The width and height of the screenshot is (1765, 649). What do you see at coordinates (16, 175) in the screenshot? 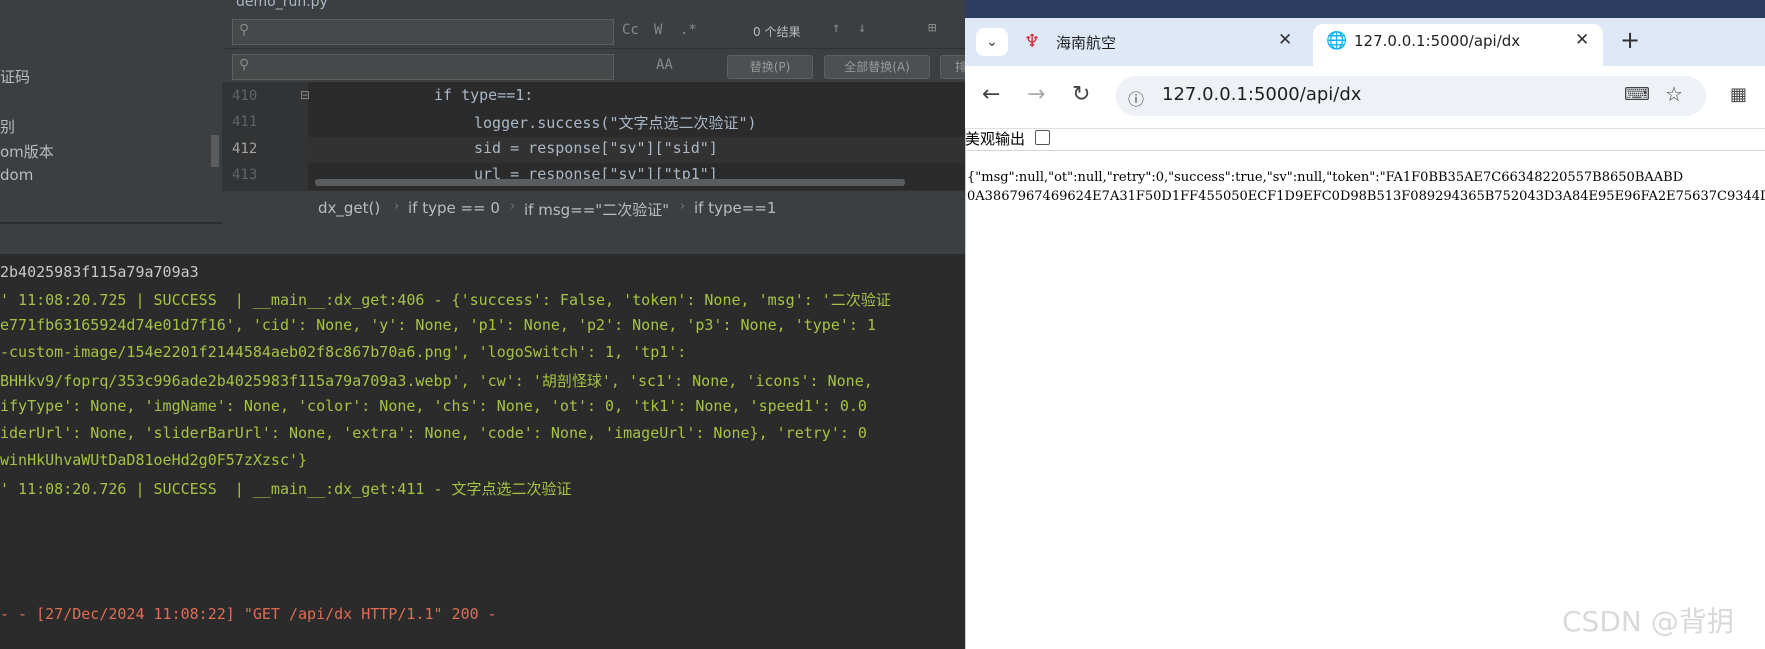
I see `project-item: dom` at bounding box center [16, 175].